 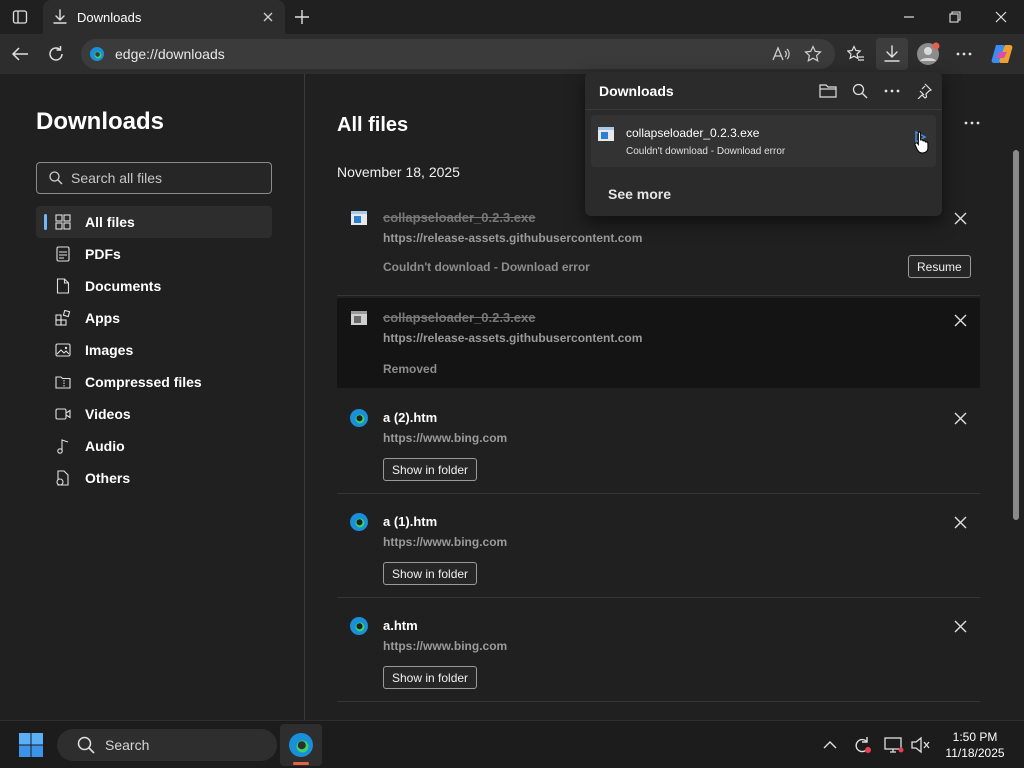 What do you see at coordinates (63, 286) in the screenshot?
I see `document-icon` at bounding box center [63, 286].